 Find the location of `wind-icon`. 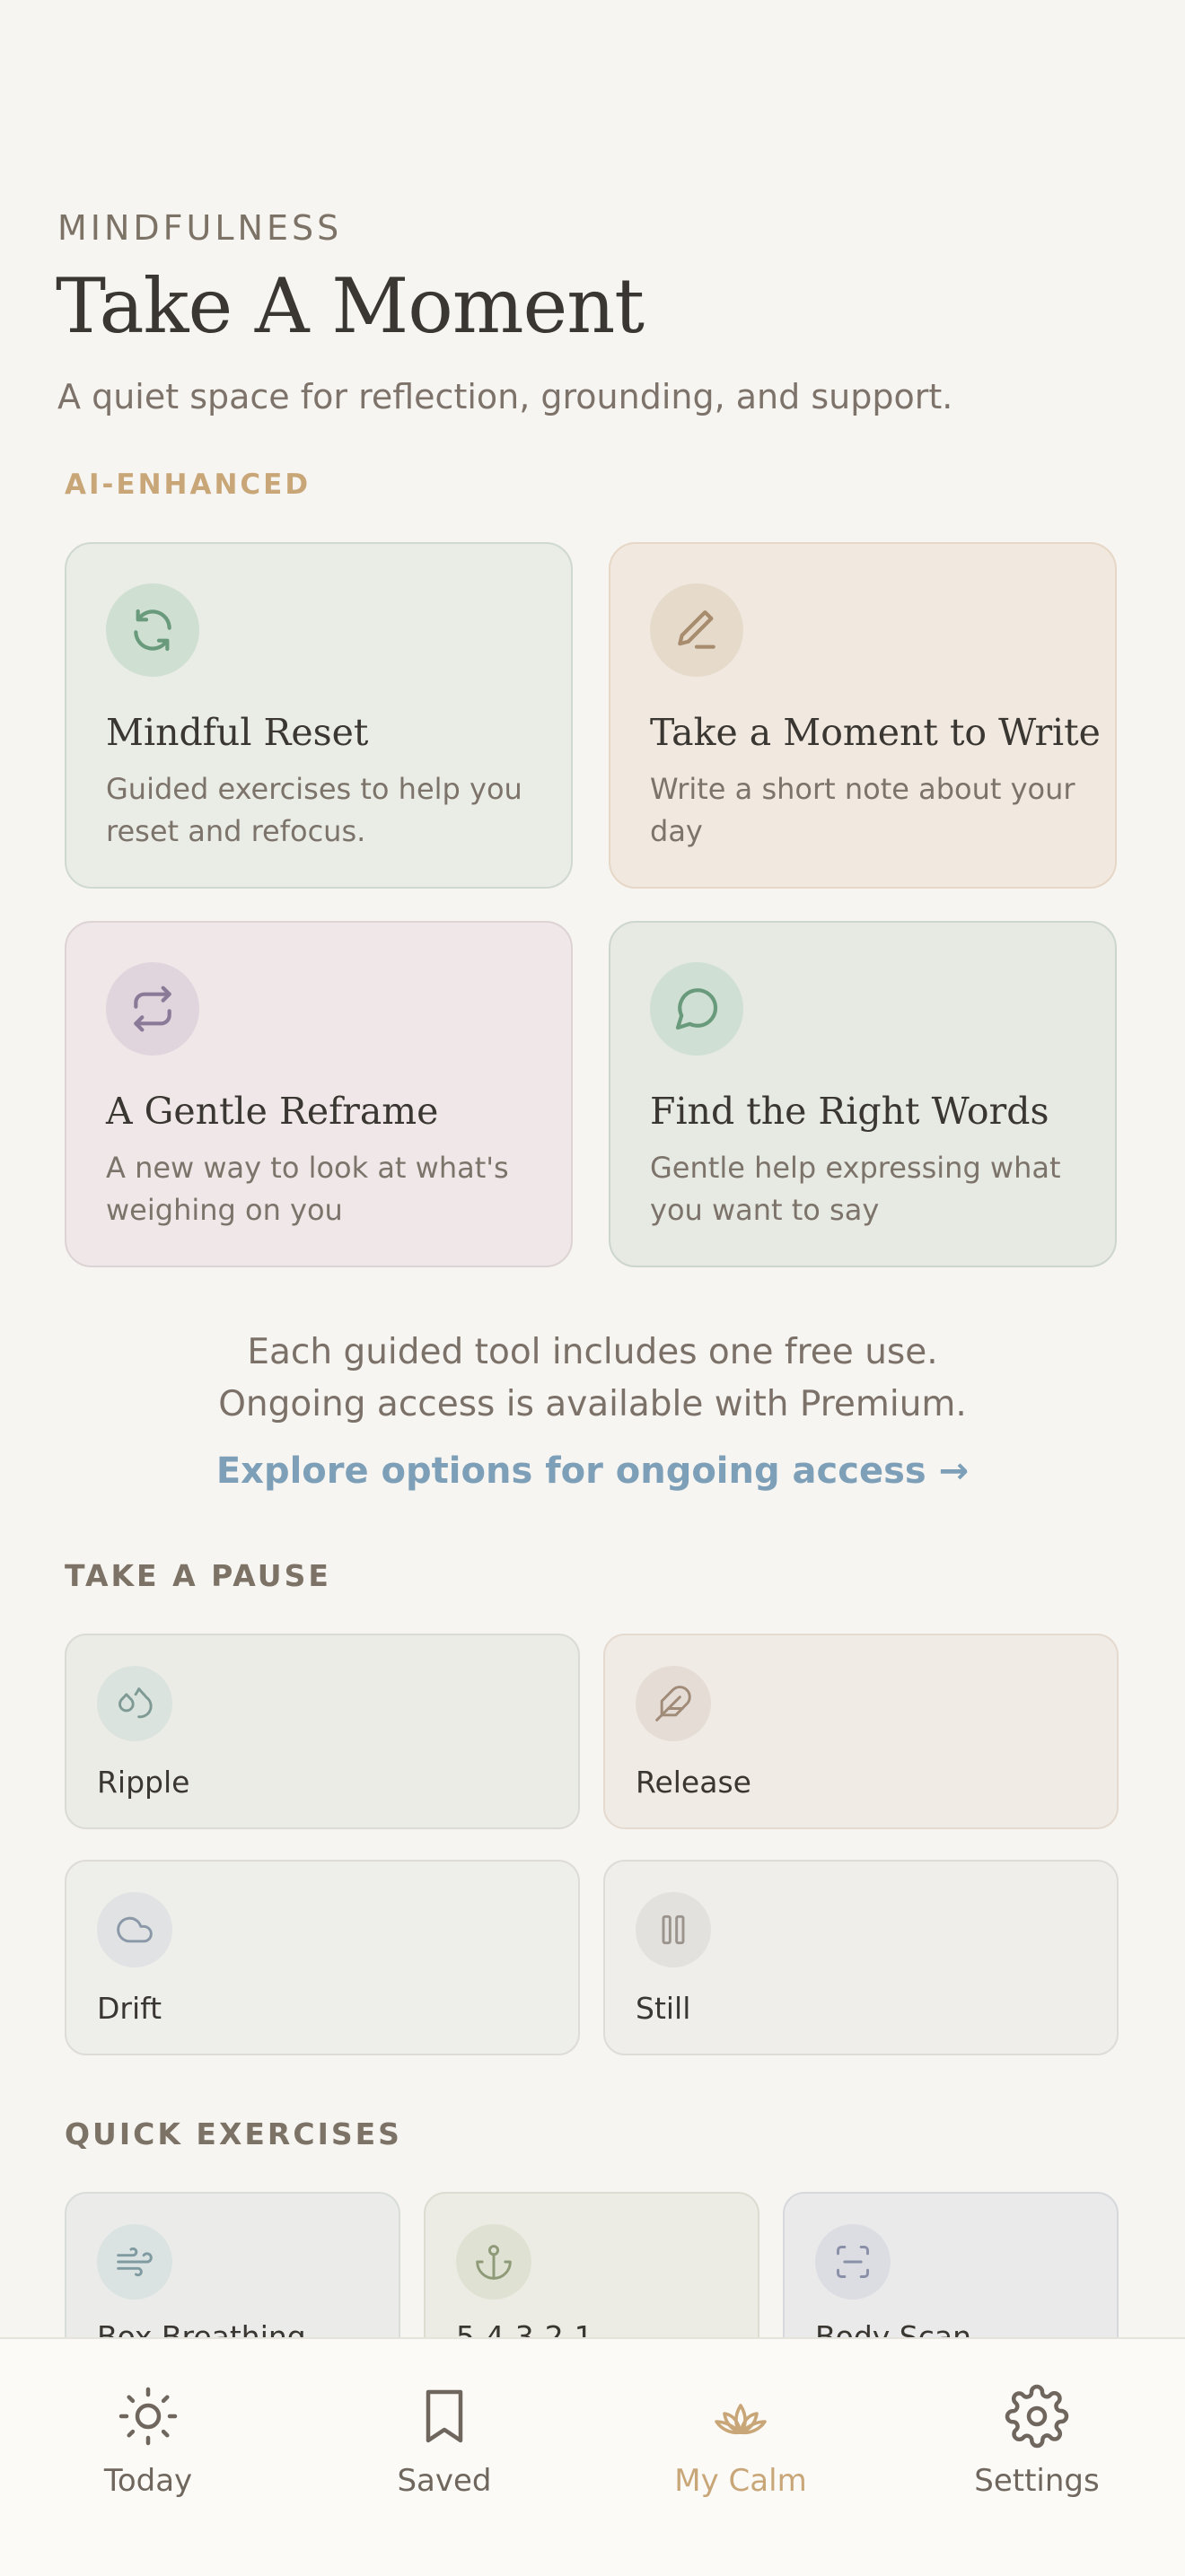

wind-icon is located at coordinates (134, 2262).